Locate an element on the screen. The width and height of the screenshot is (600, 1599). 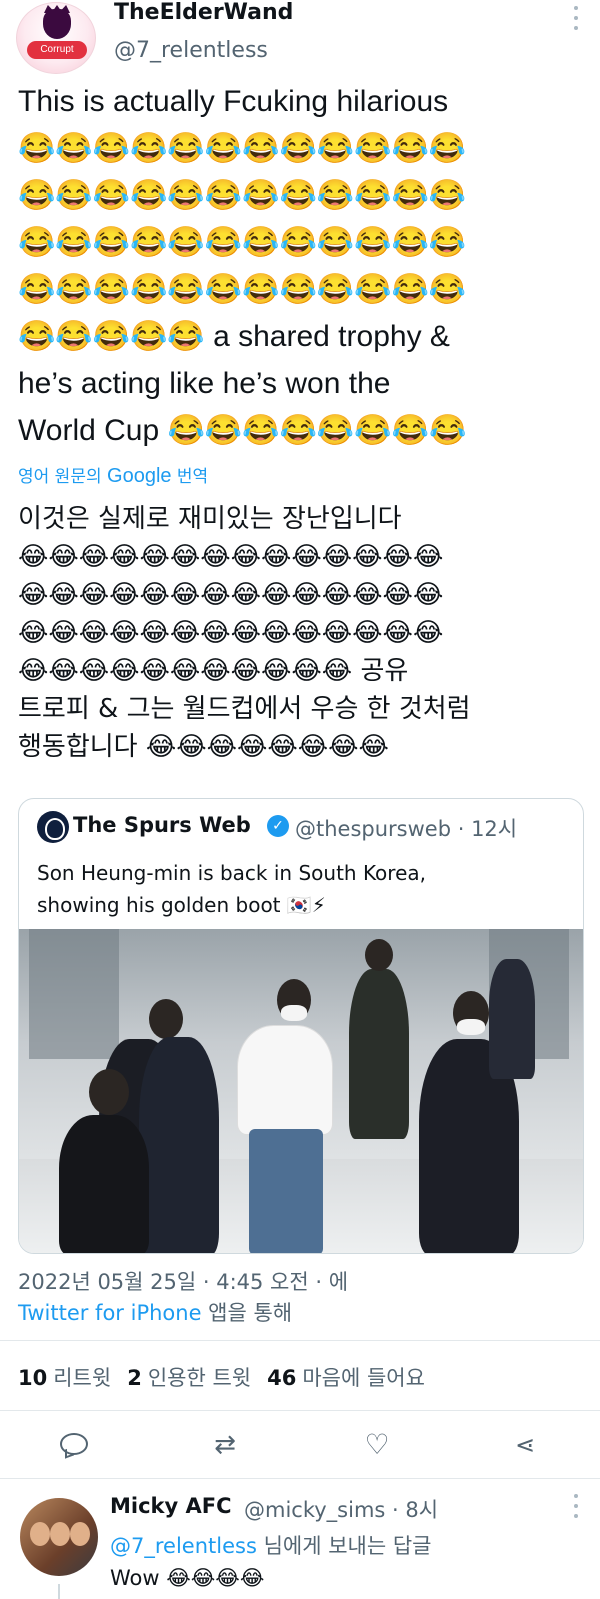
author-avatar: Corrupt is located at coordinates (56, 38).